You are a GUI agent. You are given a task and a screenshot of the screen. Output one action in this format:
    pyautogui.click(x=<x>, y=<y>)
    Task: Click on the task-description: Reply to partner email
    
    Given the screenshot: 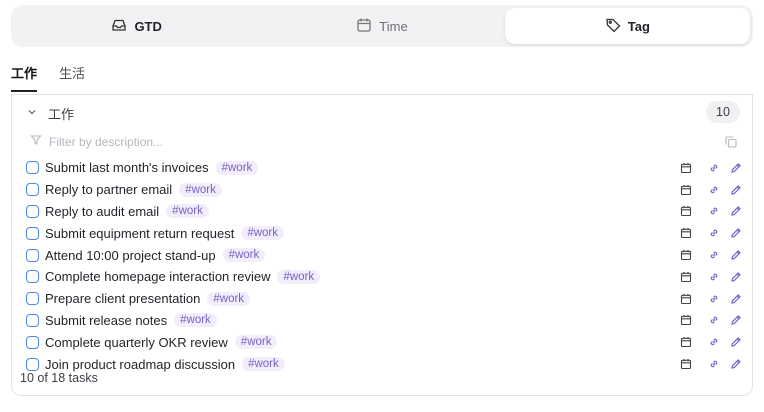 What is the action you would take?
    pyautogui.click(x=109, y=190)
    